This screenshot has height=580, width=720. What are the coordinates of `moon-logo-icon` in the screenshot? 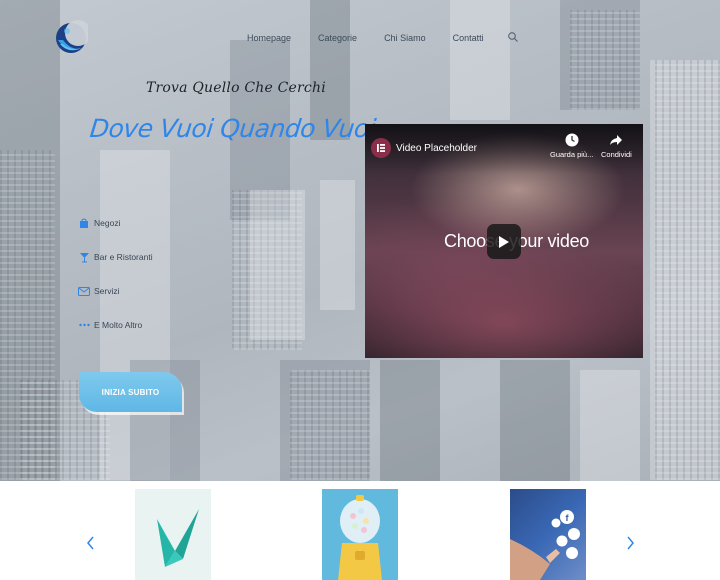 It's located at (73, 36).